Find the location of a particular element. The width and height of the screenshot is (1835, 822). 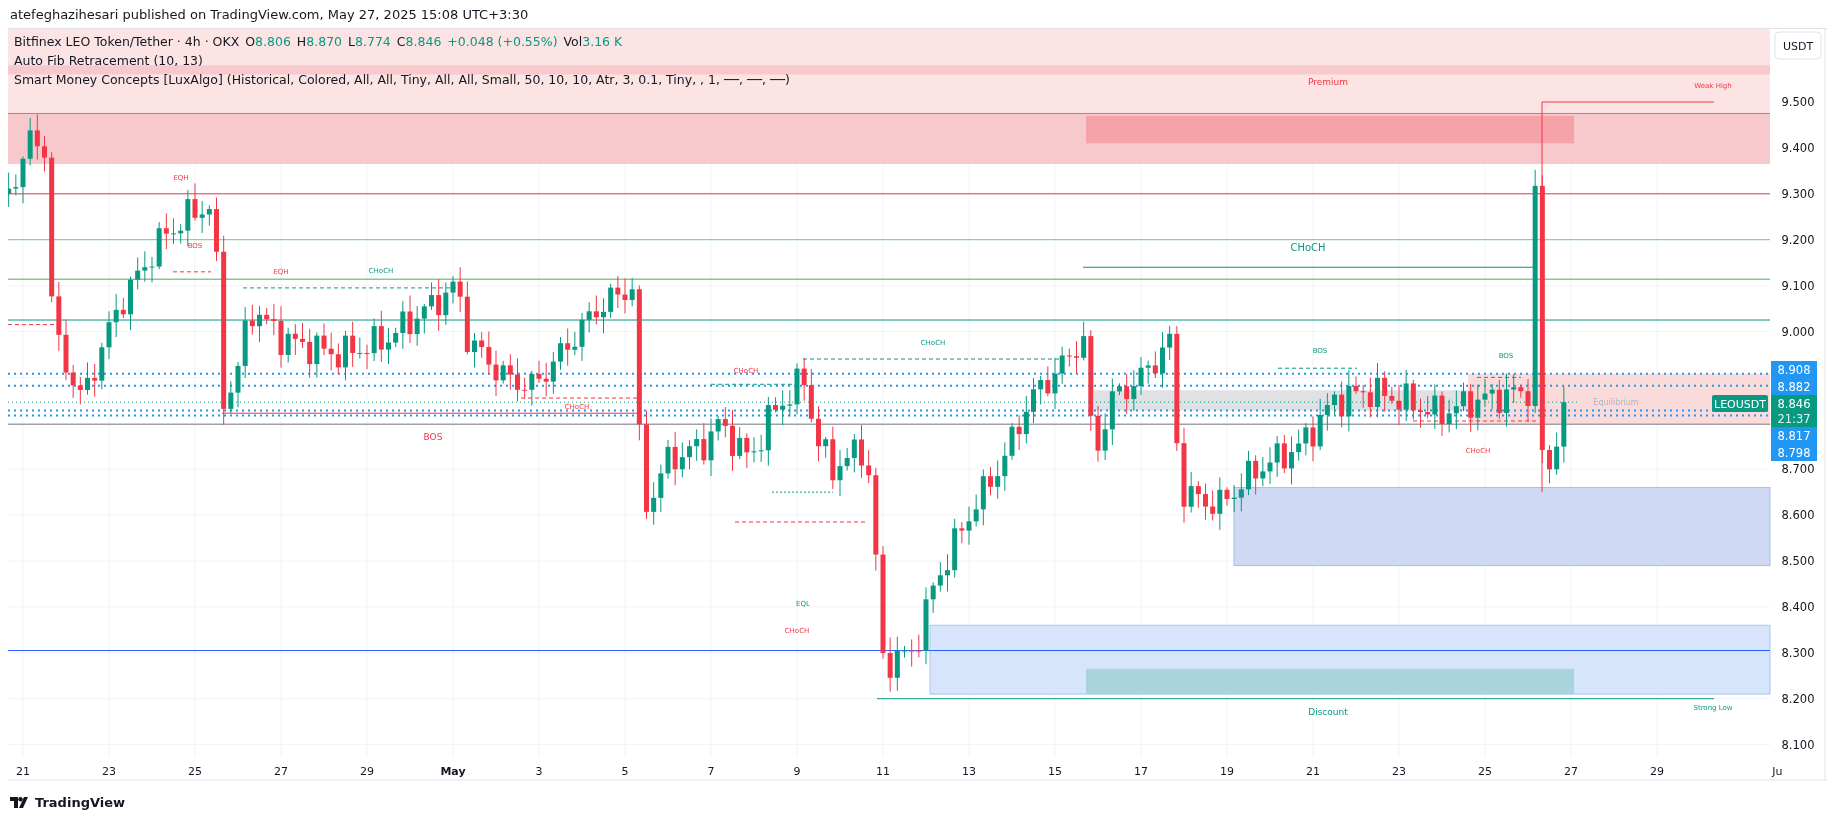

symbol-tag: LEOUSDT is located at coordinates (1740, 403).